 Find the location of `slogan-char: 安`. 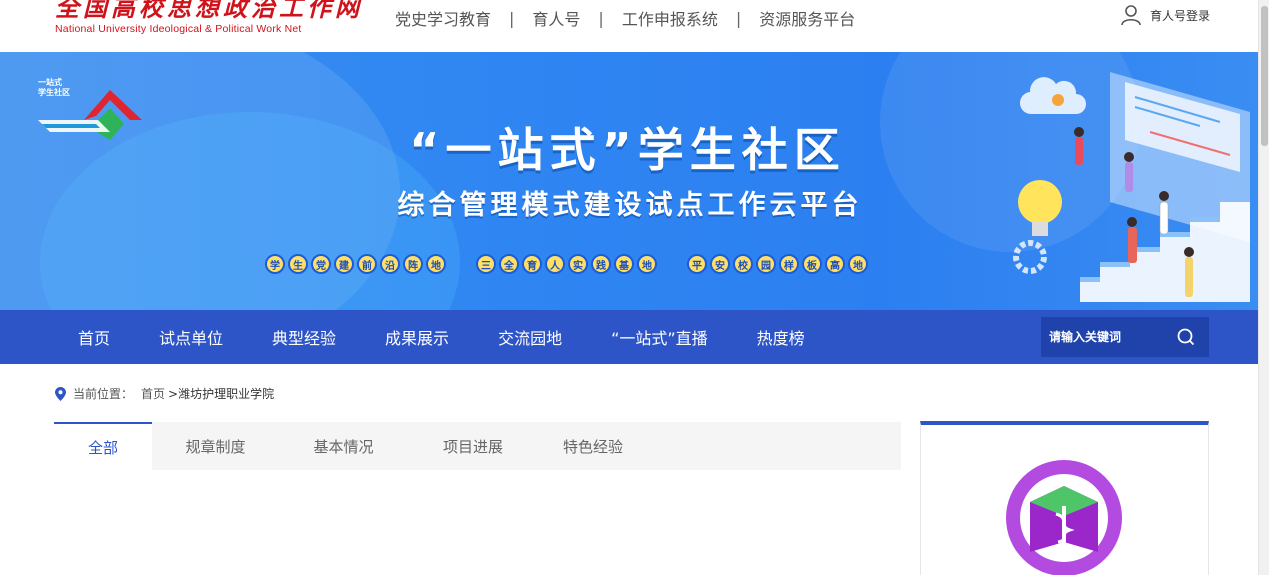

slogan-char: 安 is located at coordinates (720, 264).